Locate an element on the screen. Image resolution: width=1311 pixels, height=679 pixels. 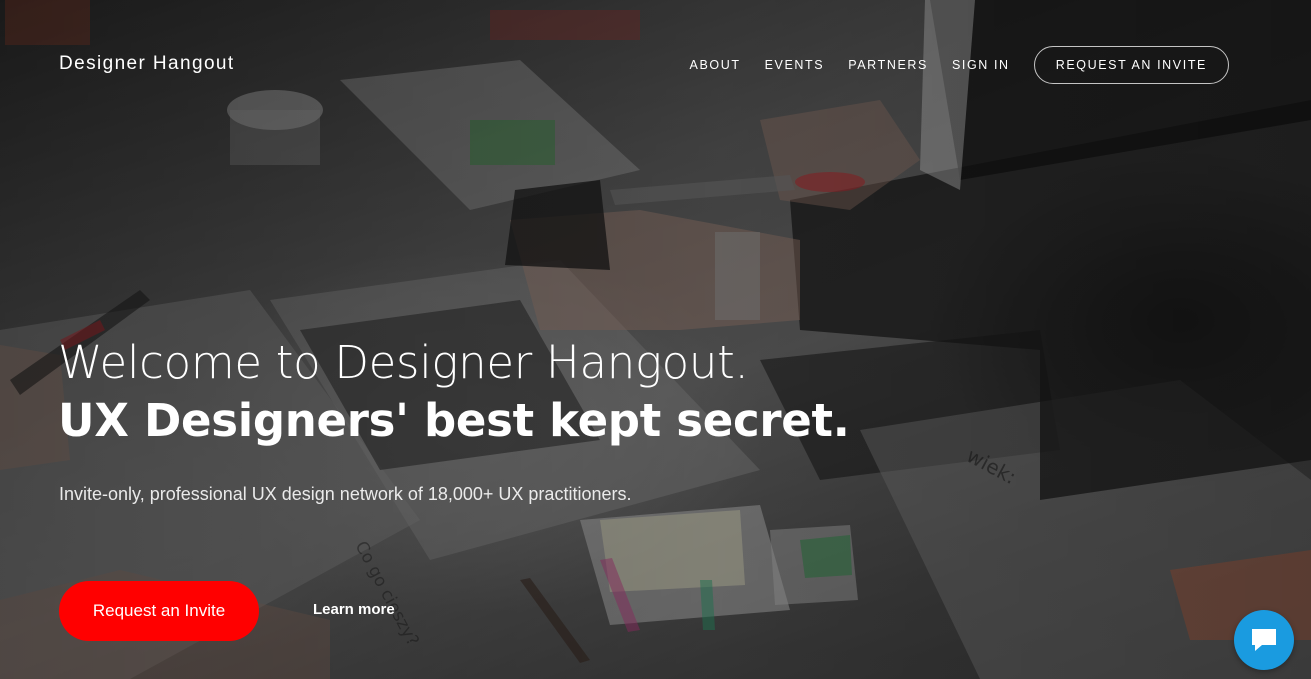
nav-link-about: ABOUT is located at coordinates (715, 65).